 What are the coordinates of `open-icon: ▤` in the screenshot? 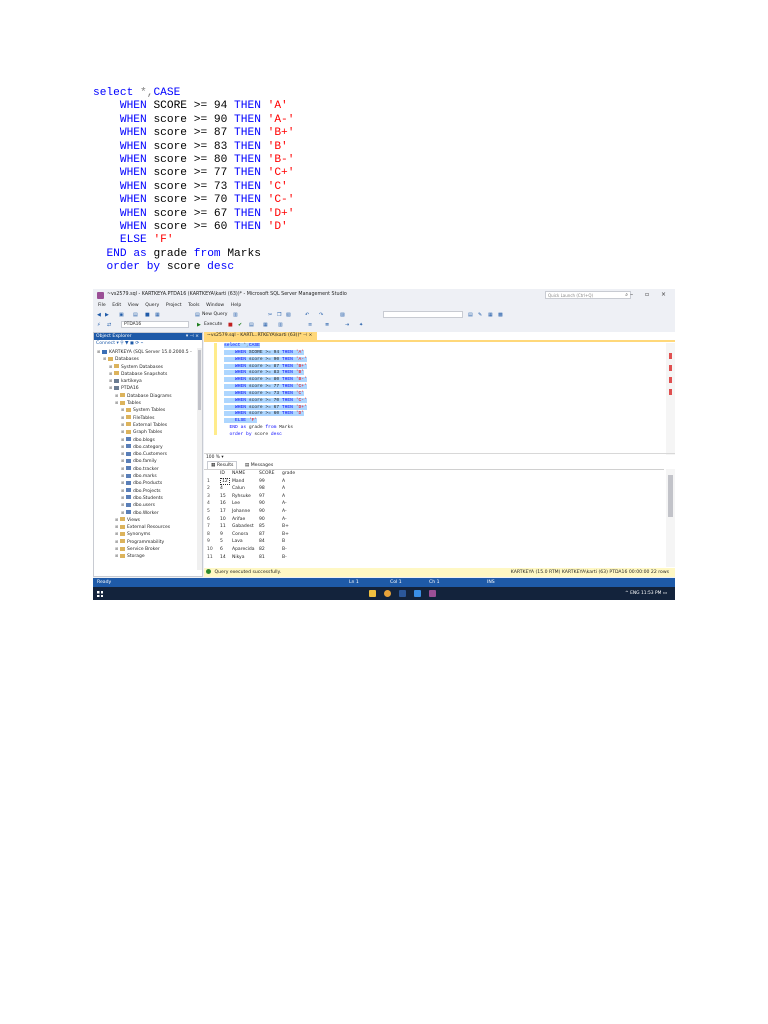 It's located at (135, 315).